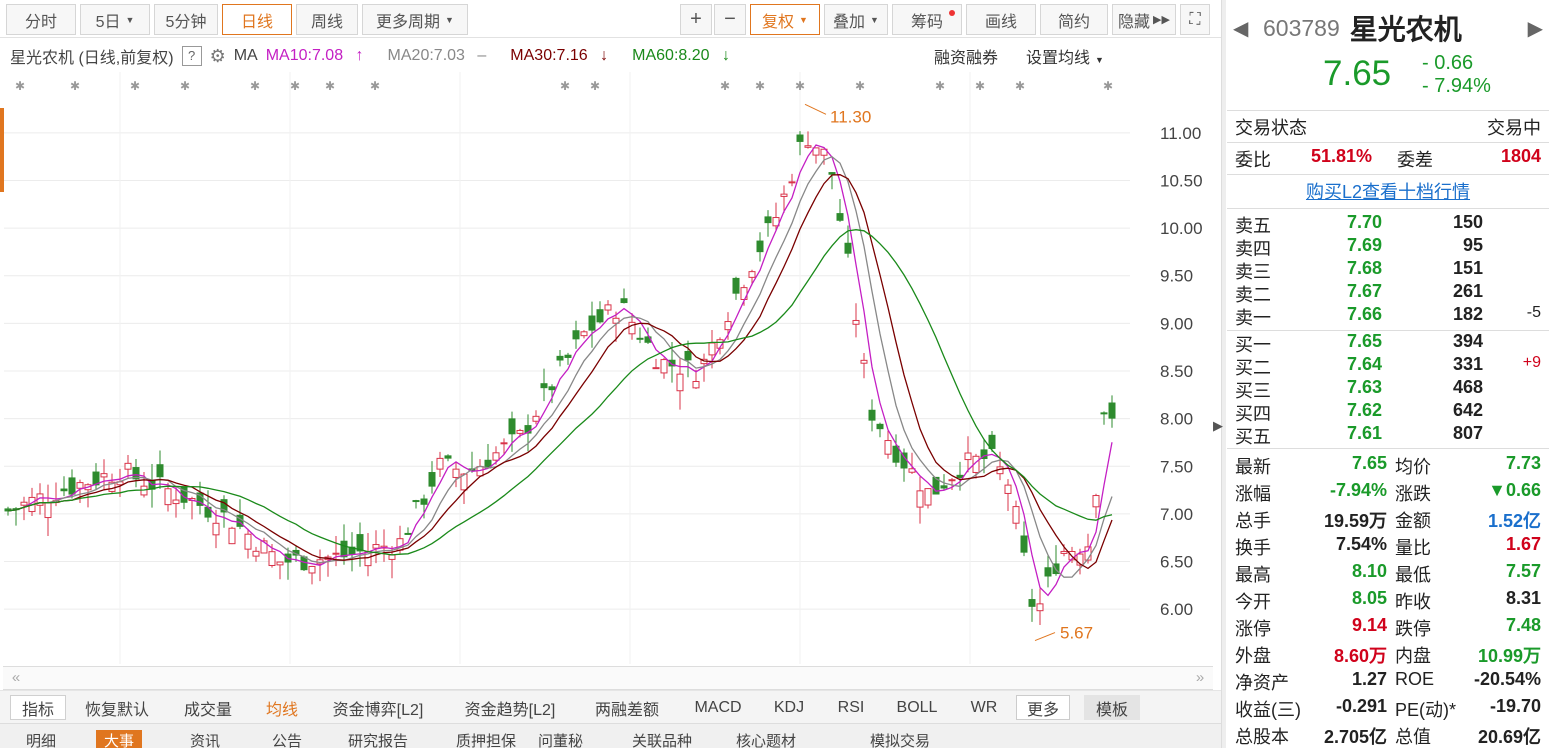 This screenshot has width=1549, height=750. What do you see at coordinates (900, 739) in the screenshot?
I see `tab-sim-trade: 模拟交易` at bounding box center [900, 739].